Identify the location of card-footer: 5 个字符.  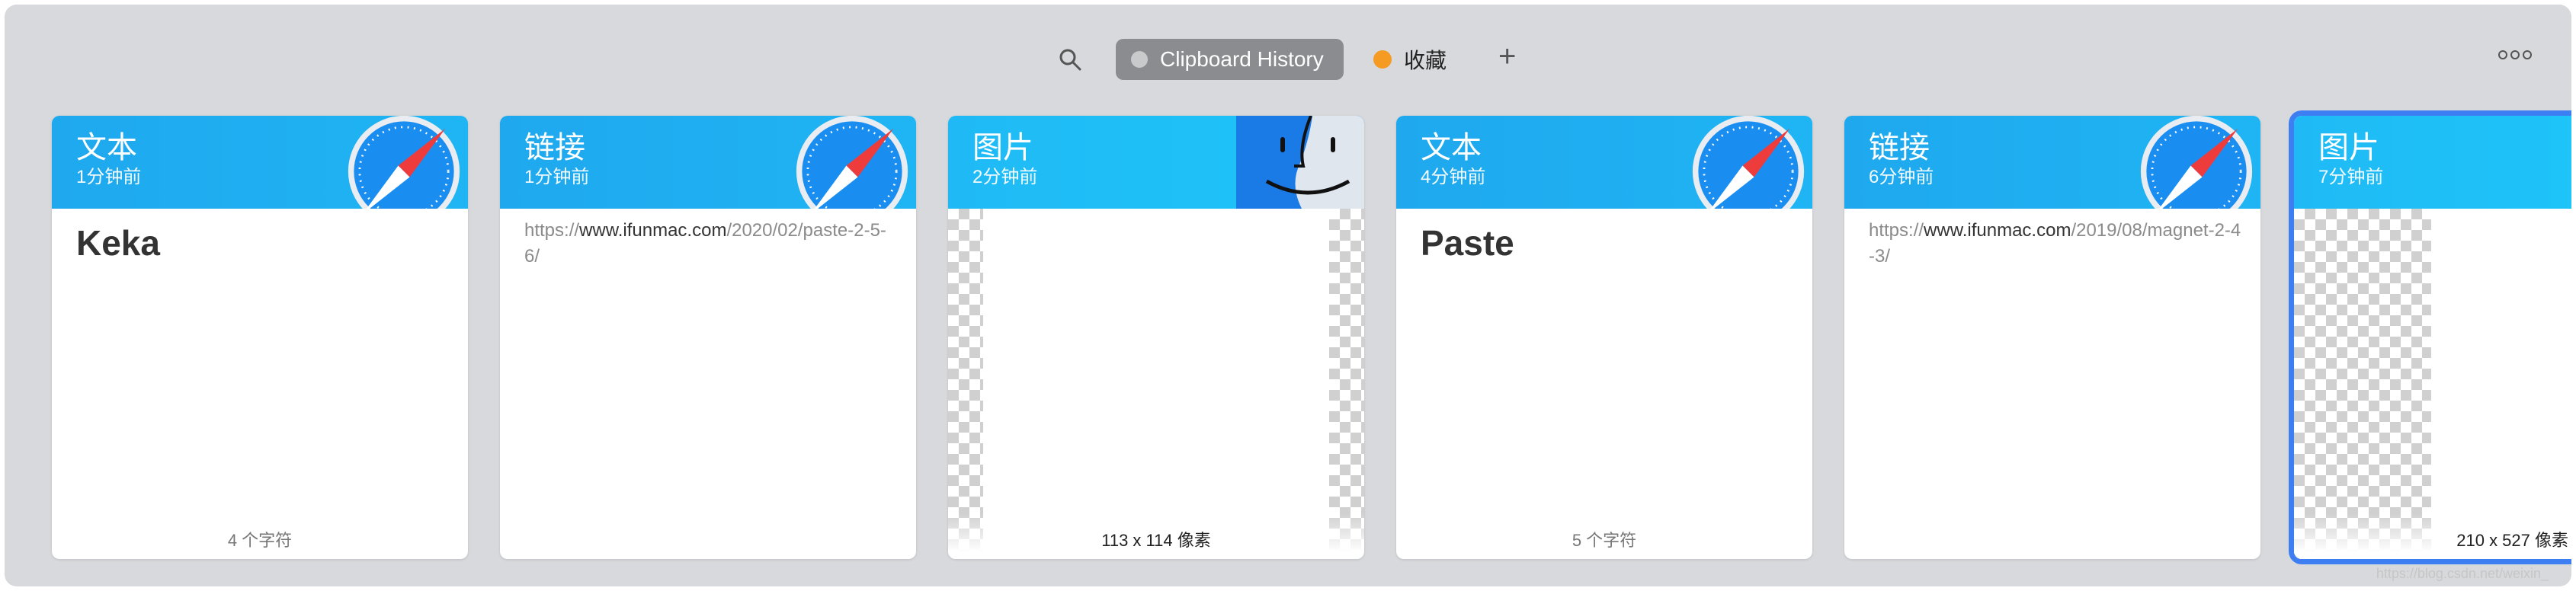
(1604, 540).